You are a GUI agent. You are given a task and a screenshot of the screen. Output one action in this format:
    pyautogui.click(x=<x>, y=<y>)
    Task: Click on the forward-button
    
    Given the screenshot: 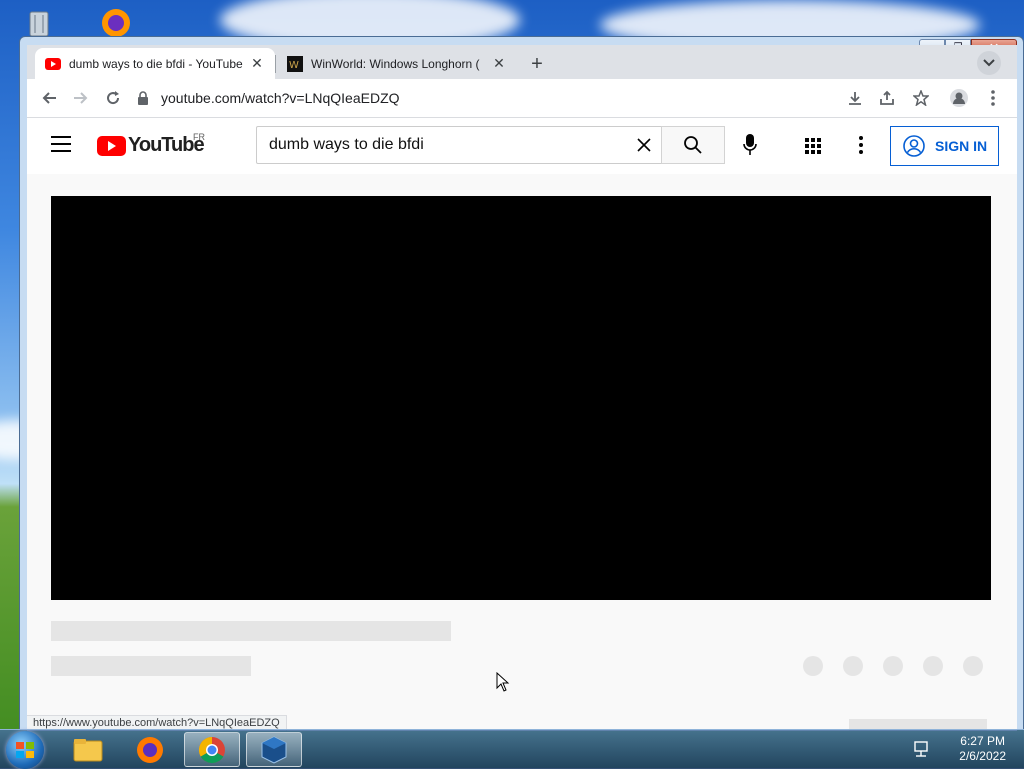 What is the action you would take?
    pyautogui.click(x=81, y=98)
    